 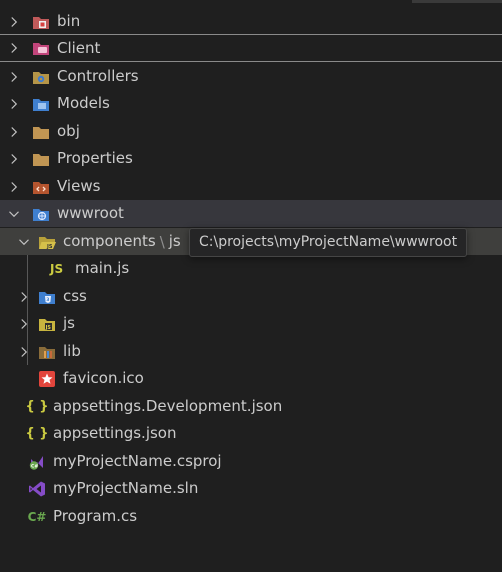 I want to click on favicon-file-icon, so click(x=47, y=379).